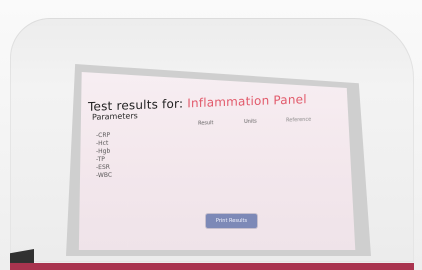 Image resolution: width=422 pixels, height=270 pixels. Describe the element at coordinates (100, 159) in the screenshot. I see `param-name: -TP` at that location.